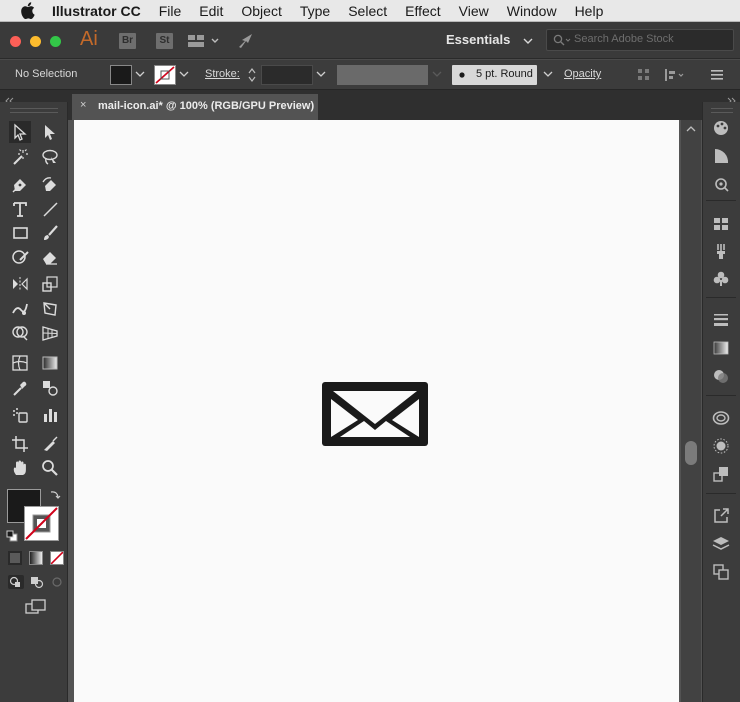 The width and height of the screenshot is (740, 702). I want to click on pen-tool-icon, so click(20, 185).